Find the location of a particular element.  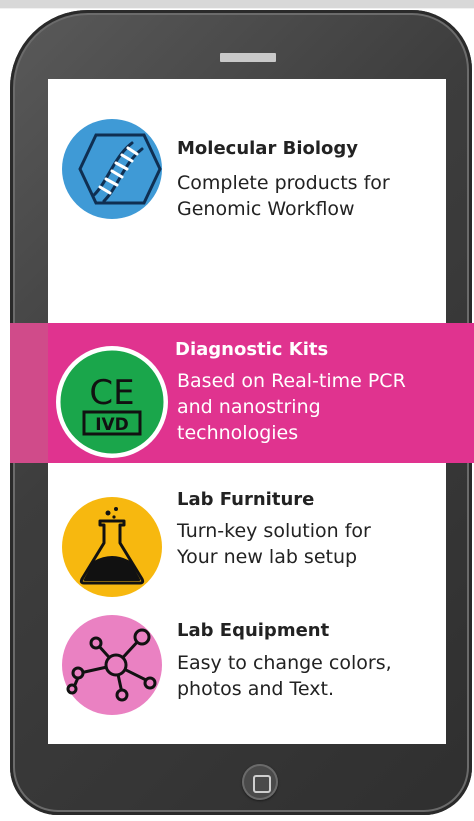

home-button is located at coordinates (260, 782).